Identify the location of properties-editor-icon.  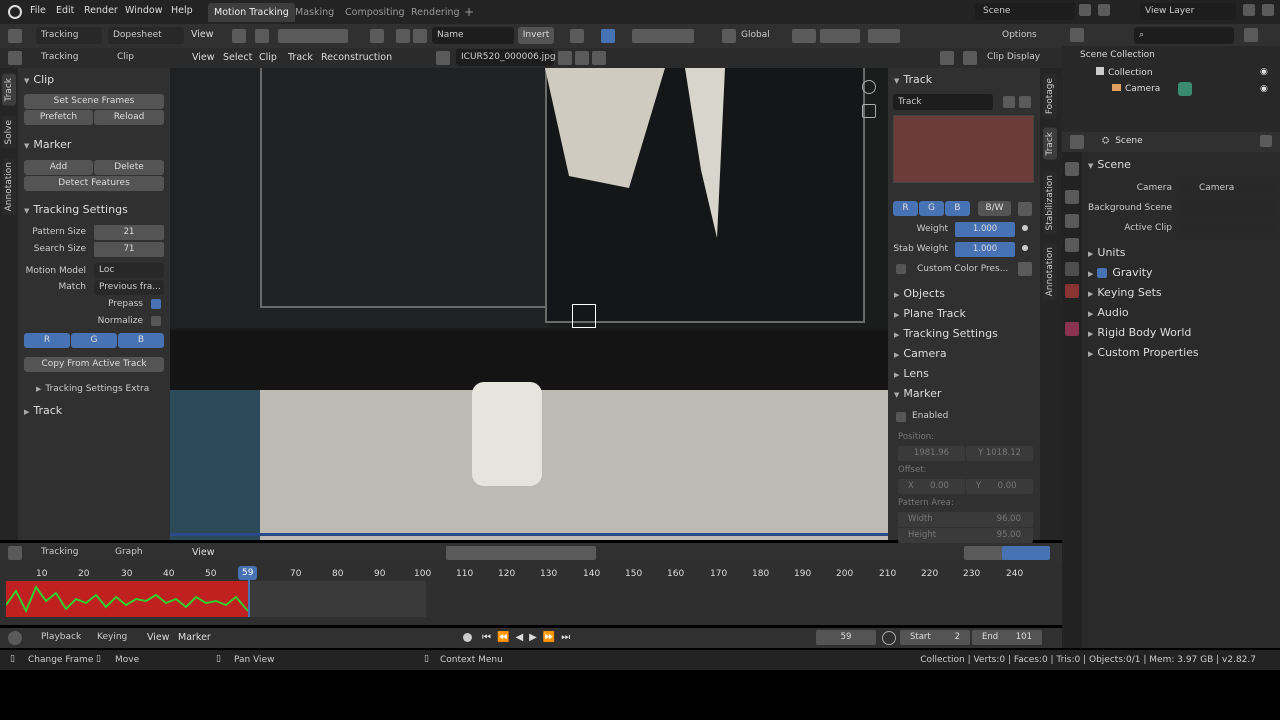
(1077, 142).